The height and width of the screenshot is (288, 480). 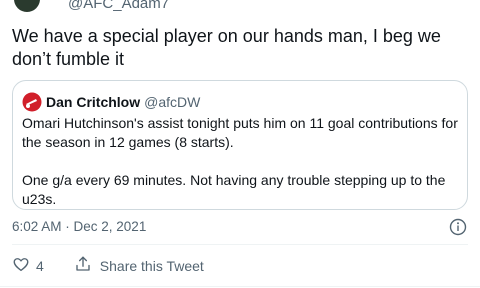 I want to click on quoted-tweet-header: Dan Critchlow @afcDW, so click(x=111, y=102).